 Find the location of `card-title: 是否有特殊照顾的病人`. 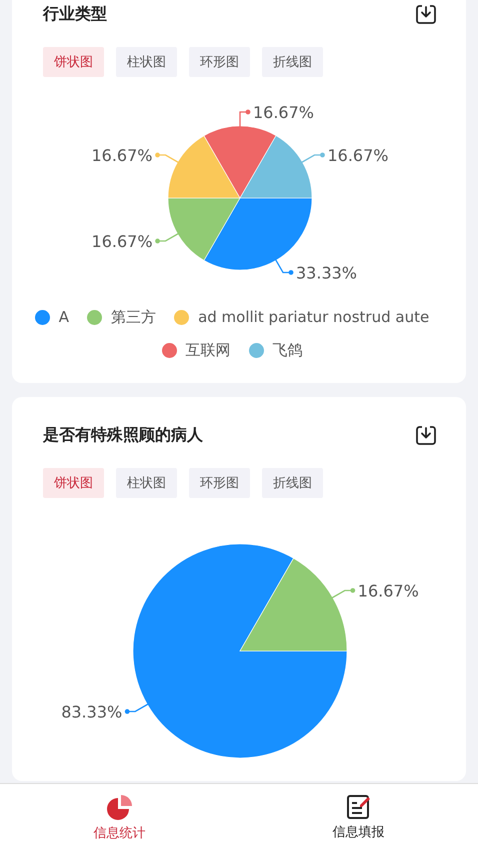

card-title: 是否有特殊照顾的病人 is located at coordinates (123, 435).